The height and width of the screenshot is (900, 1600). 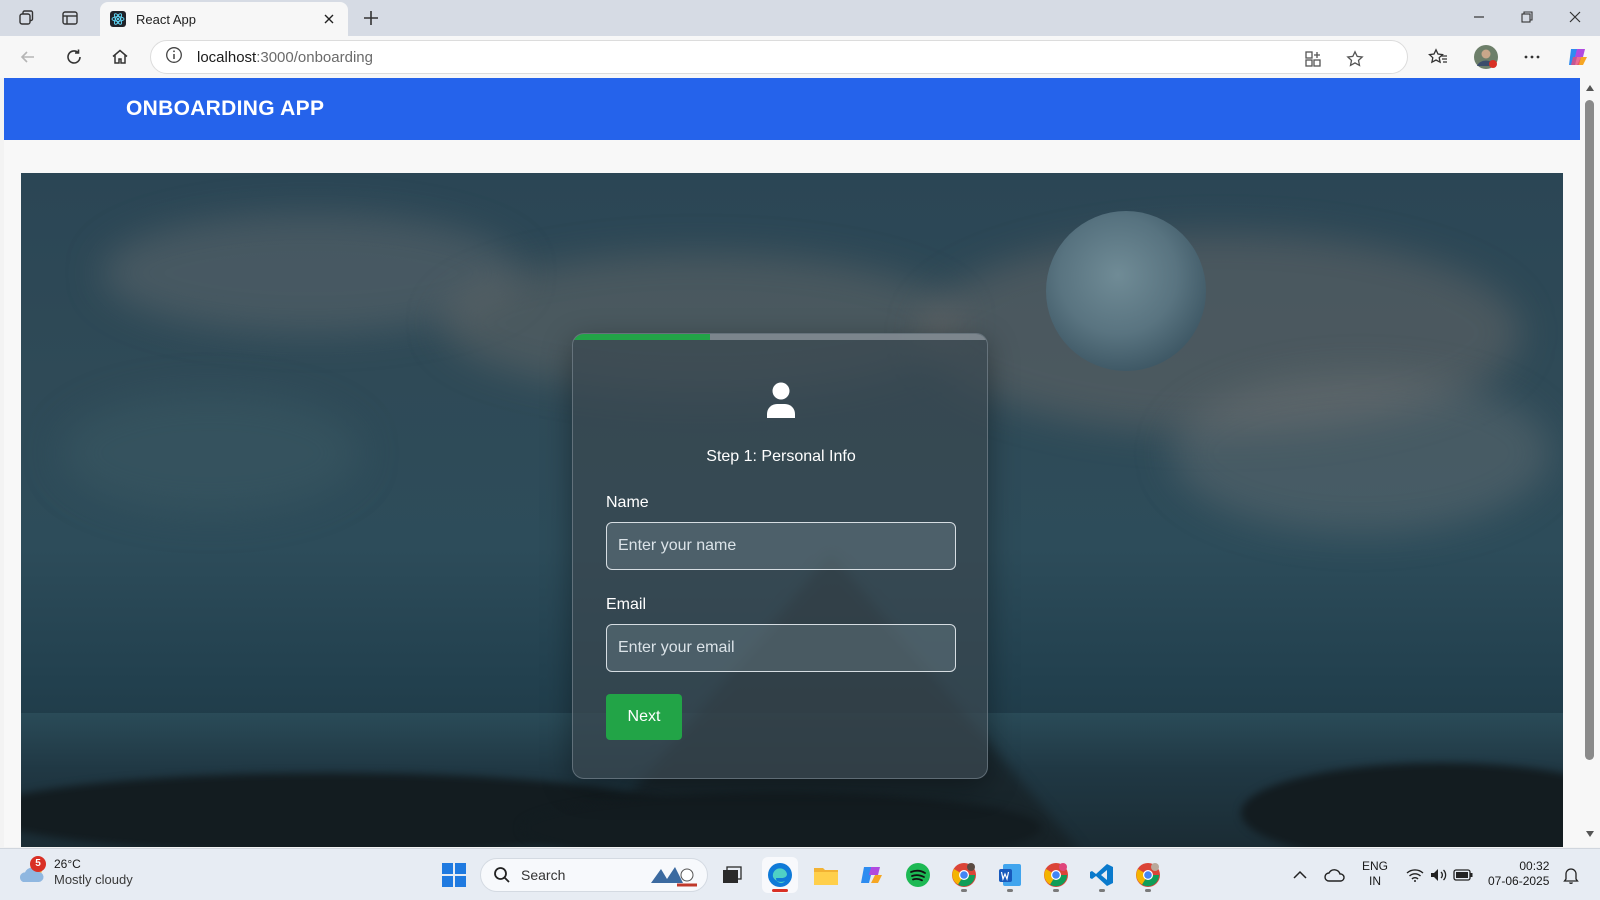 I want to click on user-icon, so click(x=781, y=401).